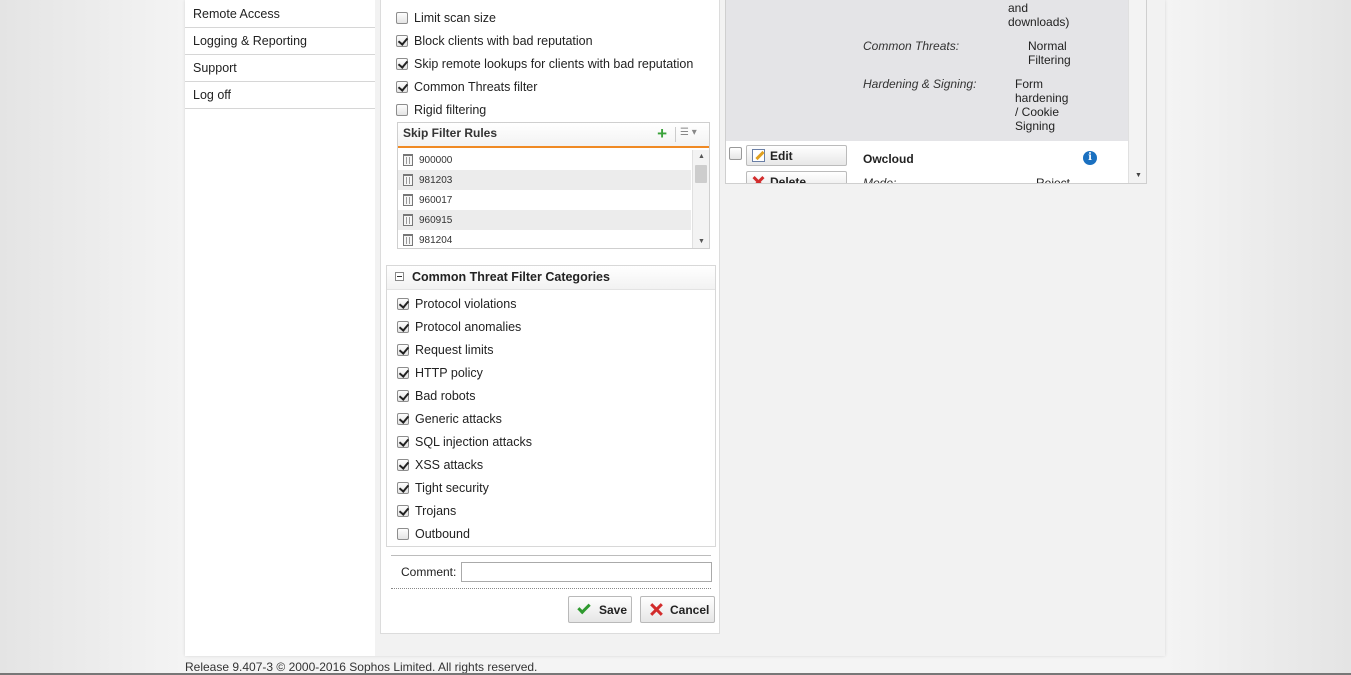 Image resolution: width=1351 pixels, height=675 pixels. Describe the element at coordinates (544, 160) in the screenshot. I see `list-item: 900000` at that location.